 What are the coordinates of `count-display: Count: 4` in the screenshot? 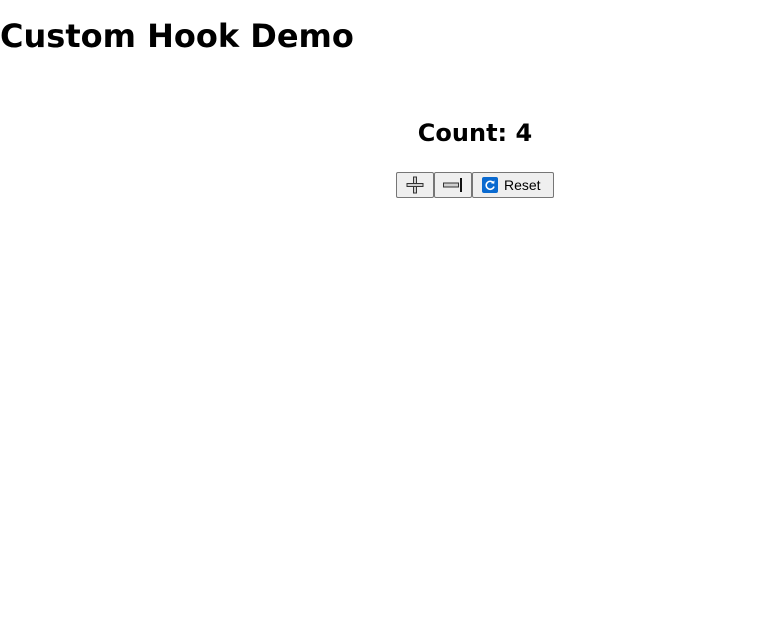 It's located at (390, 133).